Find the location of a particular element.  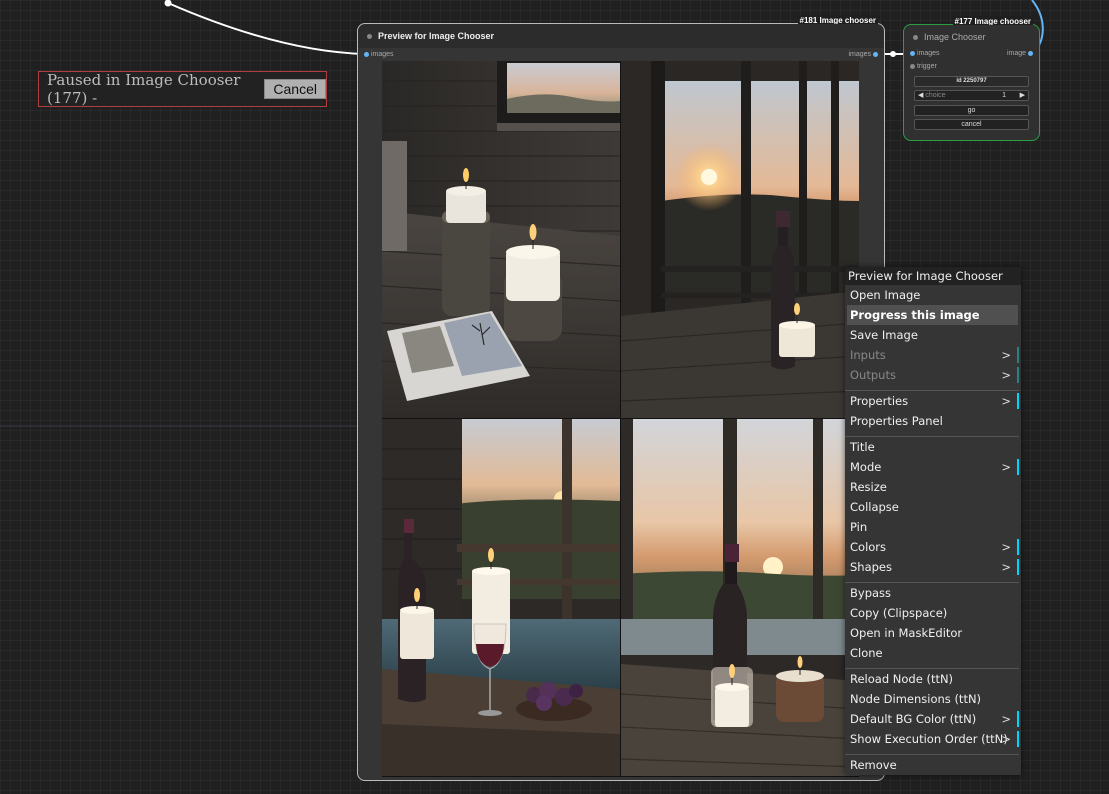

menu-item-reload-node: Reload Node (ttN) is located at coordinates (933, 679).